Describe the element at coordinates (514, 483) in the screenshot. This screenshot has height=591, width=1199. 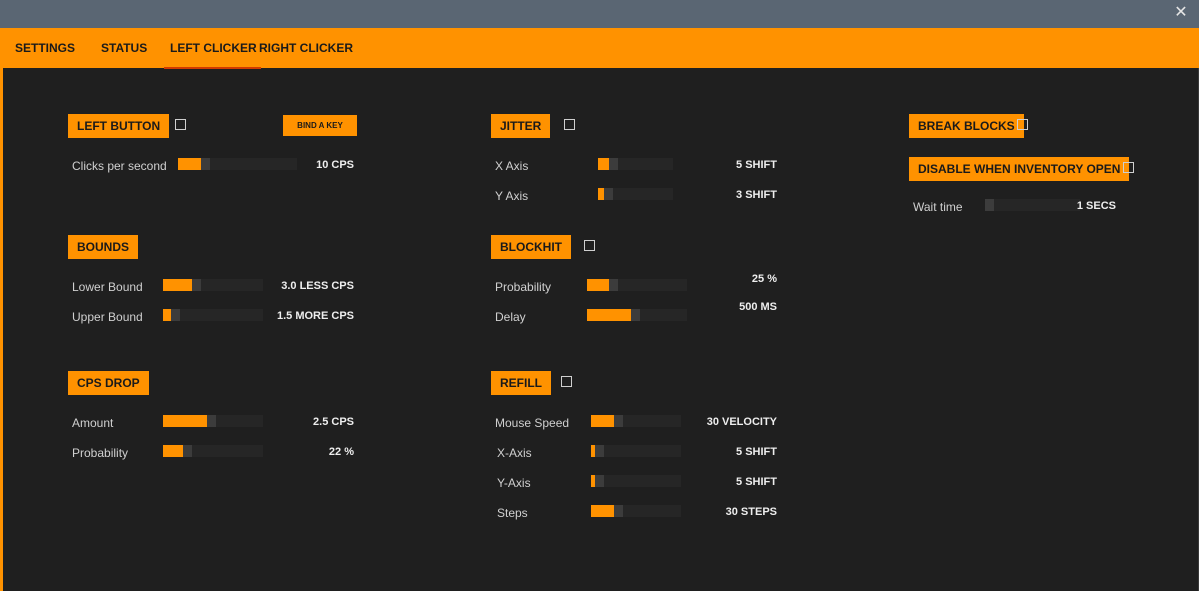
I see `refill-y-axis-label: Y-Axis` at that location.